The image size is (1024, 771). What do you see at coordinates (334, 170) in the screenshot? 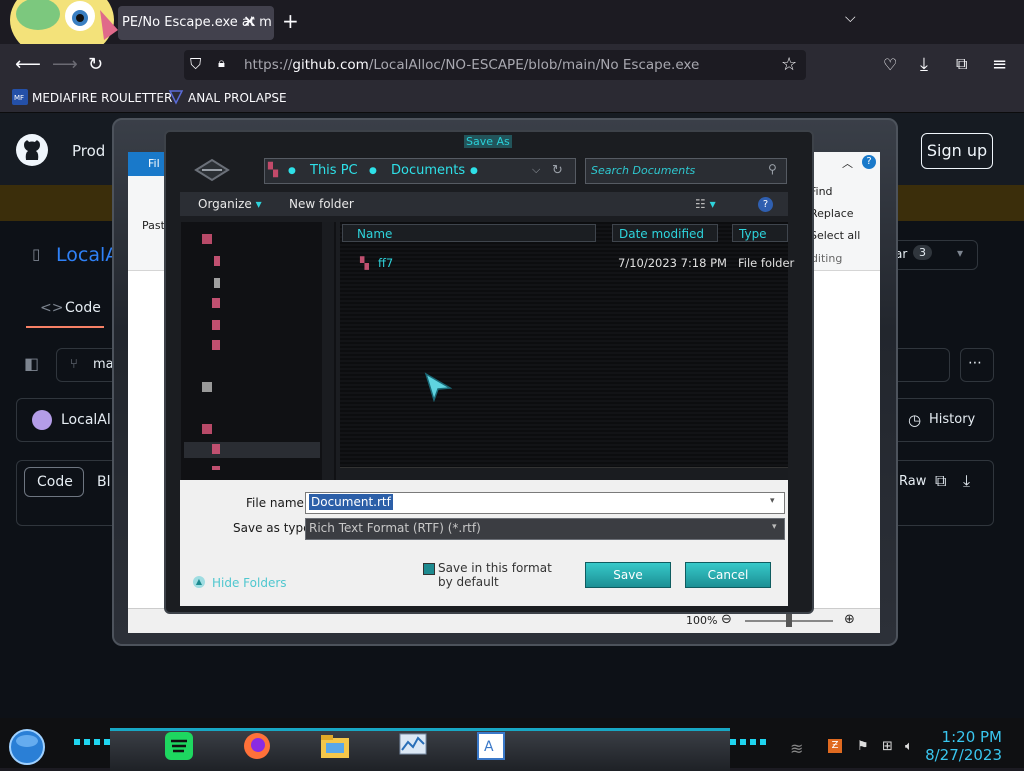
I see `breadcrumb-this-pc: This PC` at bounding box center [334, 170].